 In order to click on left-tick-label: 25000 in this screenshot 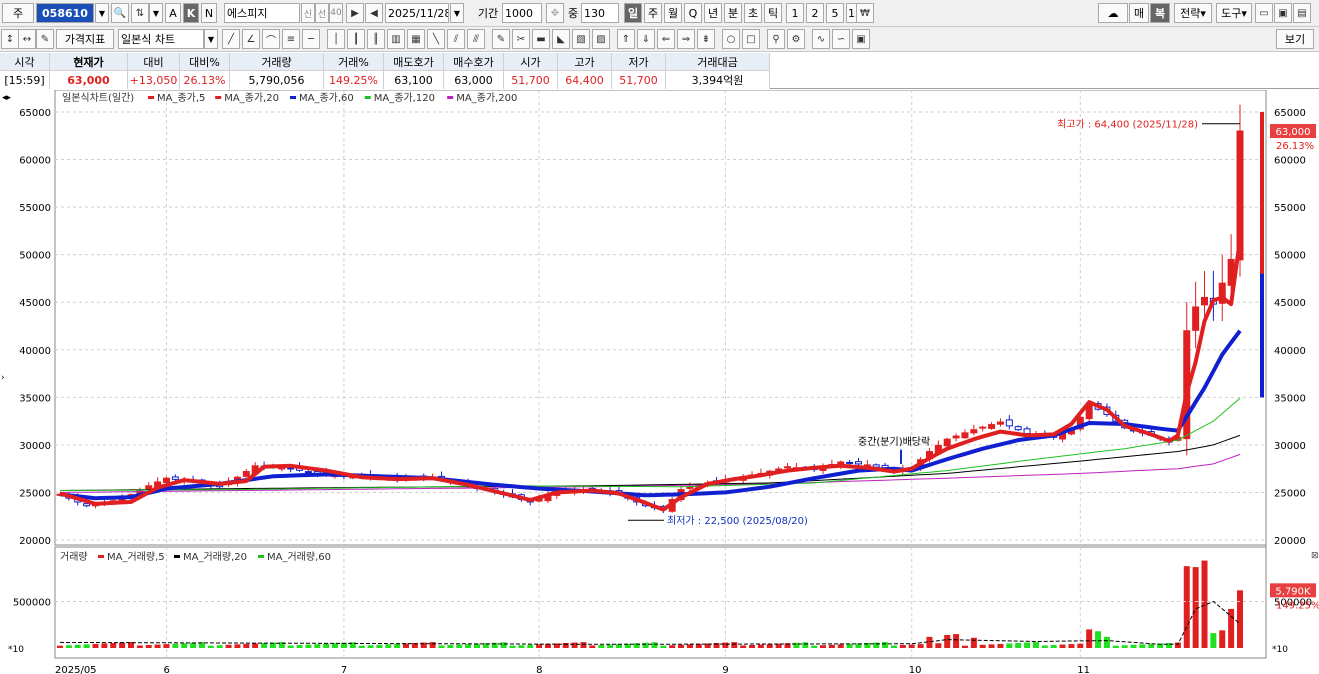, I will do `click(35, 493)`.